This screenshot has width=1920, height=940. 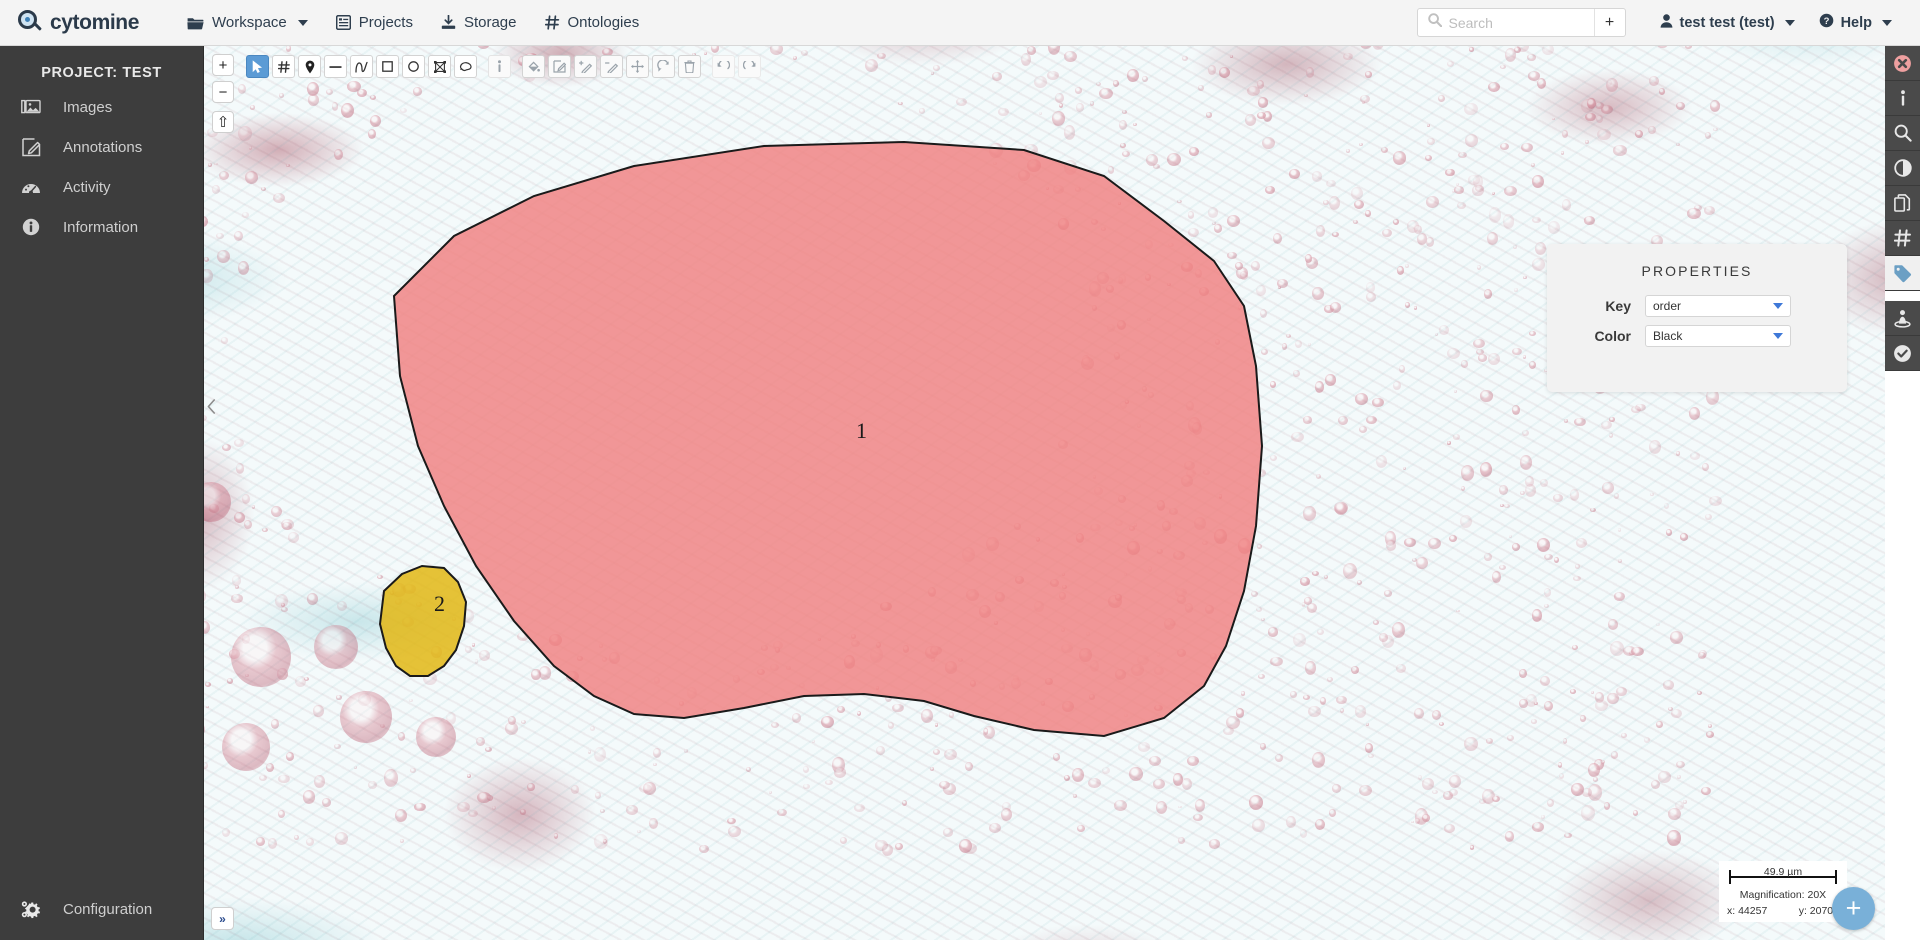 I want to click on select-tool-button, so click(x=257, y=66).